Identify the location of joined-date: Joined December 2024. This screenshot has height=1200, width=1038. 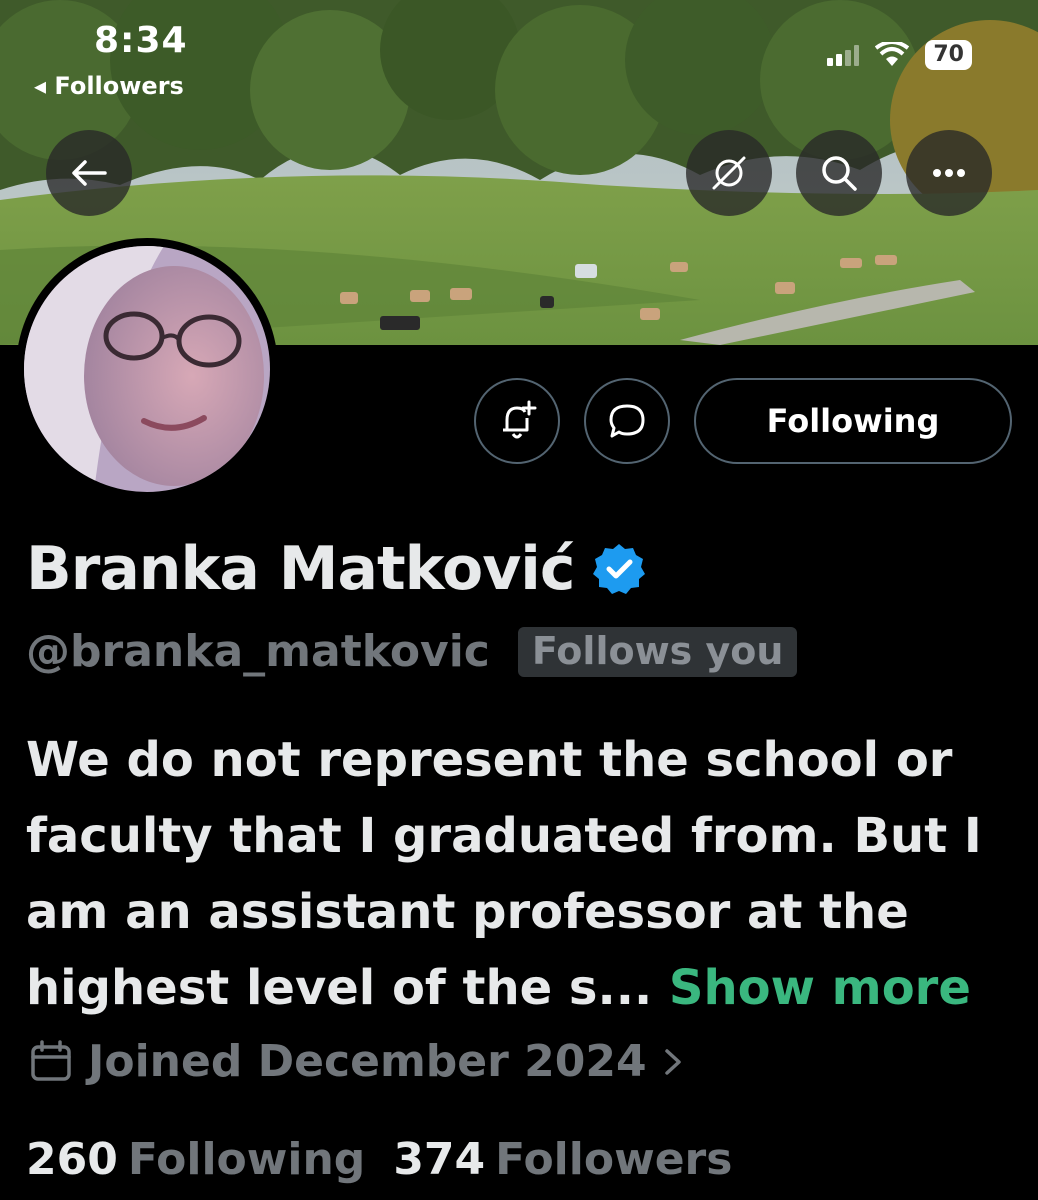
(356, 1061).